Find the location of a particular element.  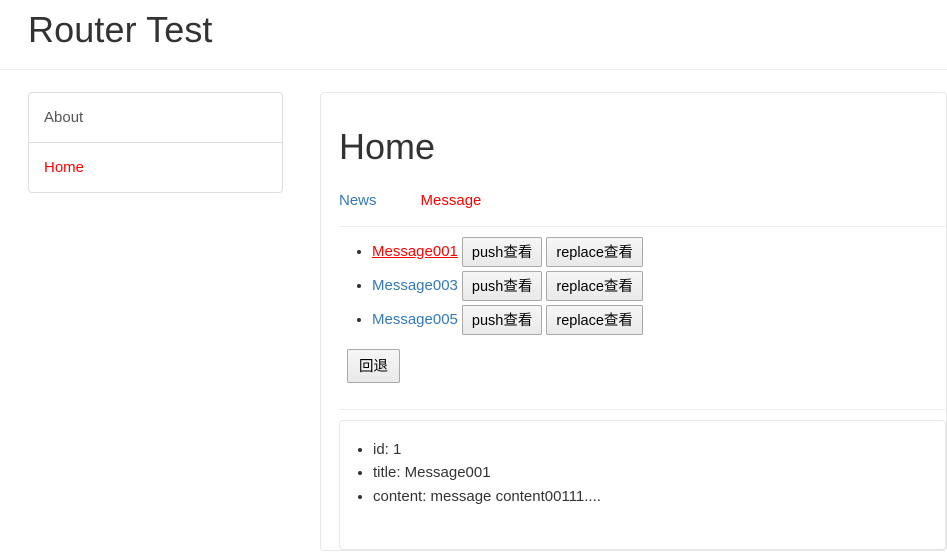

main-title: Home is located at coordinates (387, 146).